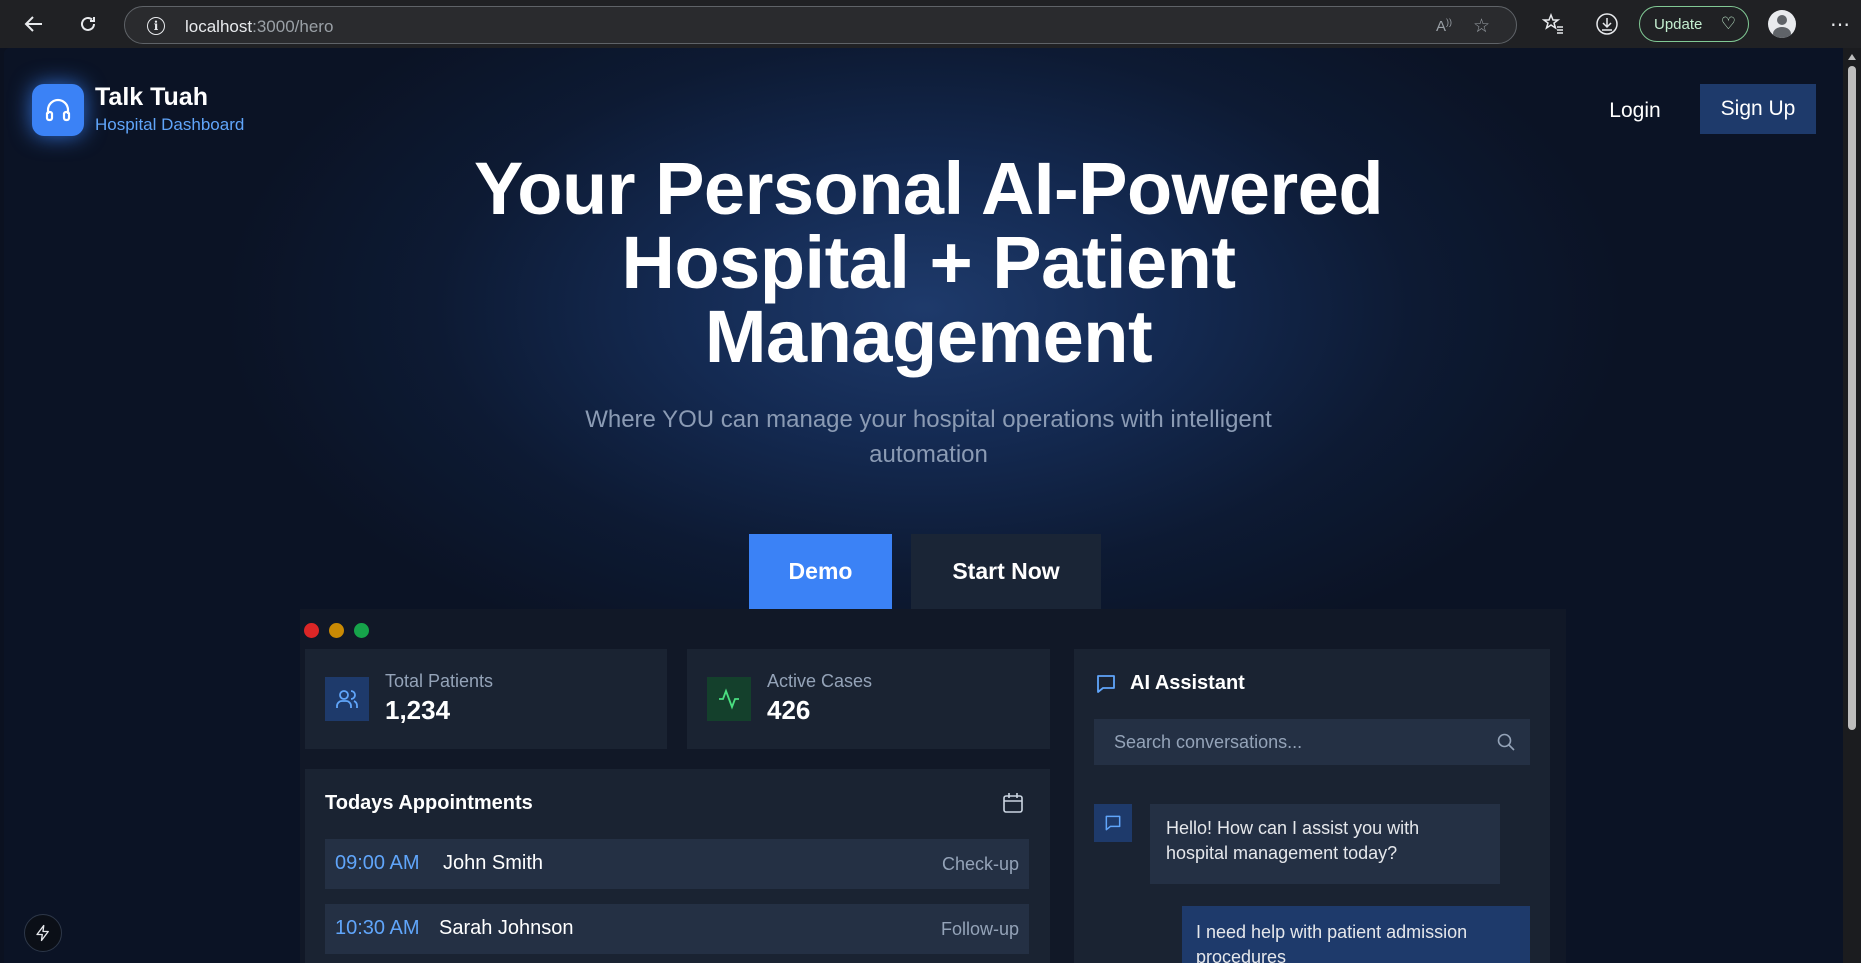 The height and width of the screenshot is (963, 1861). I want to click on browser-toolbar: i localhost:3000/hero A)) ☆ Update ♡ ⋯, so click(930, 24).